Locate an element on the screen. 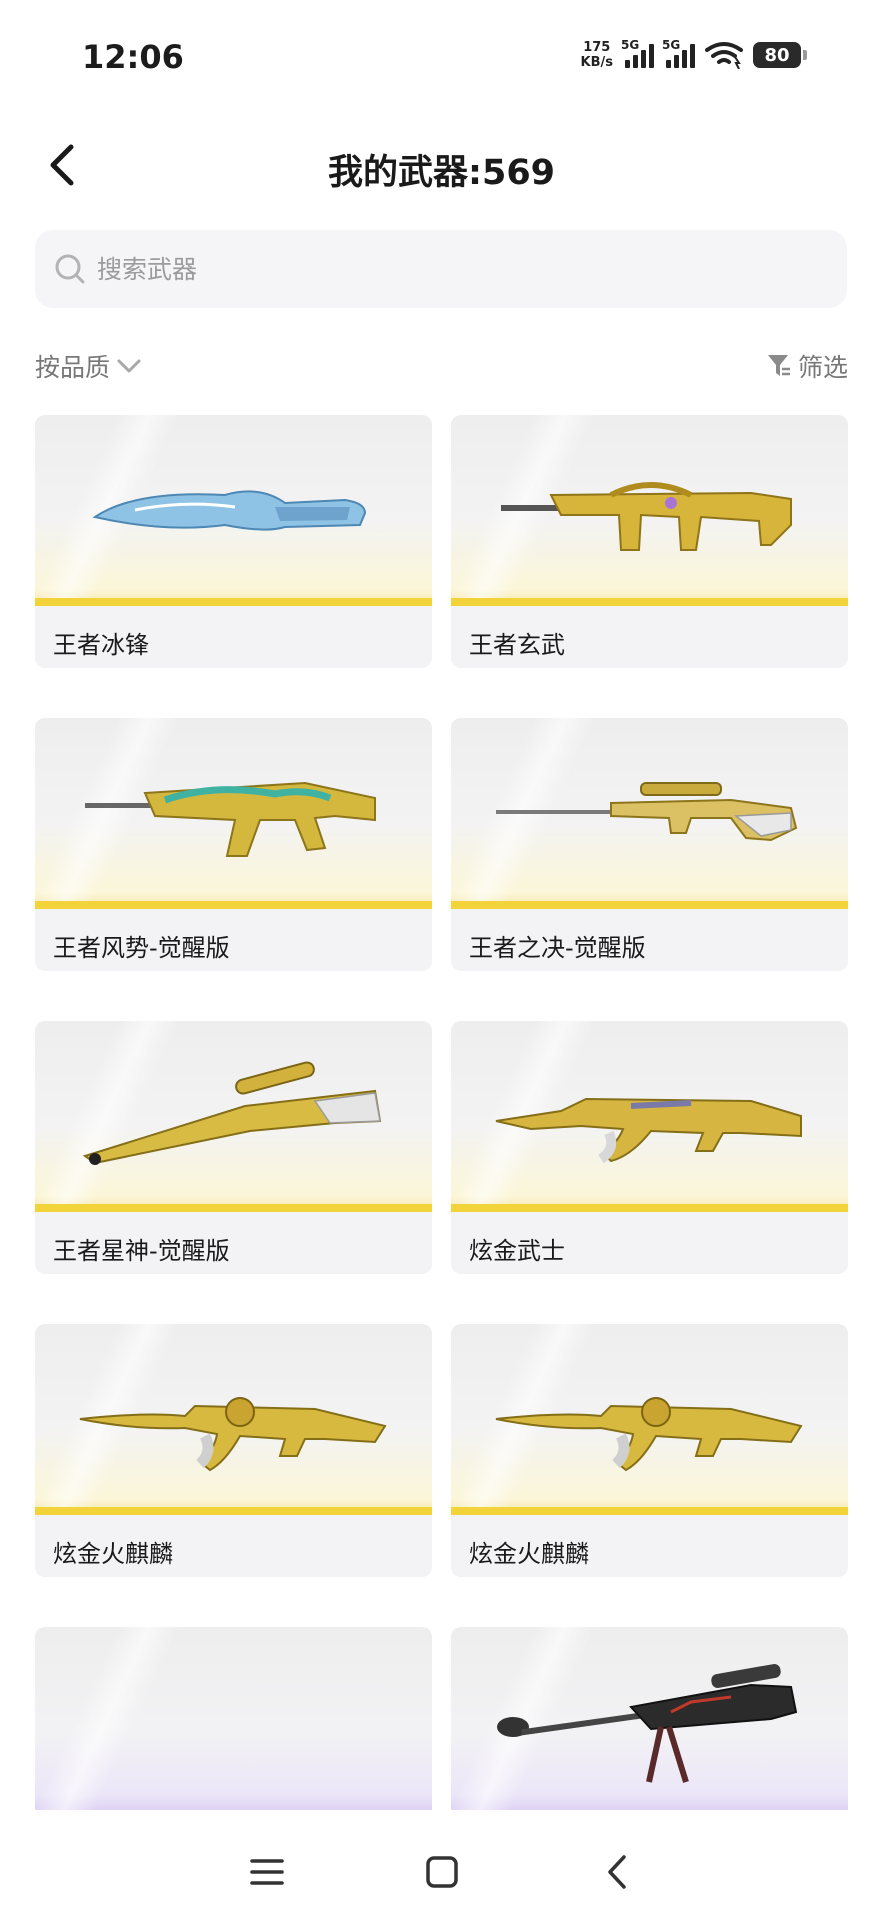 The height and width of the screenshot is (1920, 883). search-icon is located at coordinates (70, 269).